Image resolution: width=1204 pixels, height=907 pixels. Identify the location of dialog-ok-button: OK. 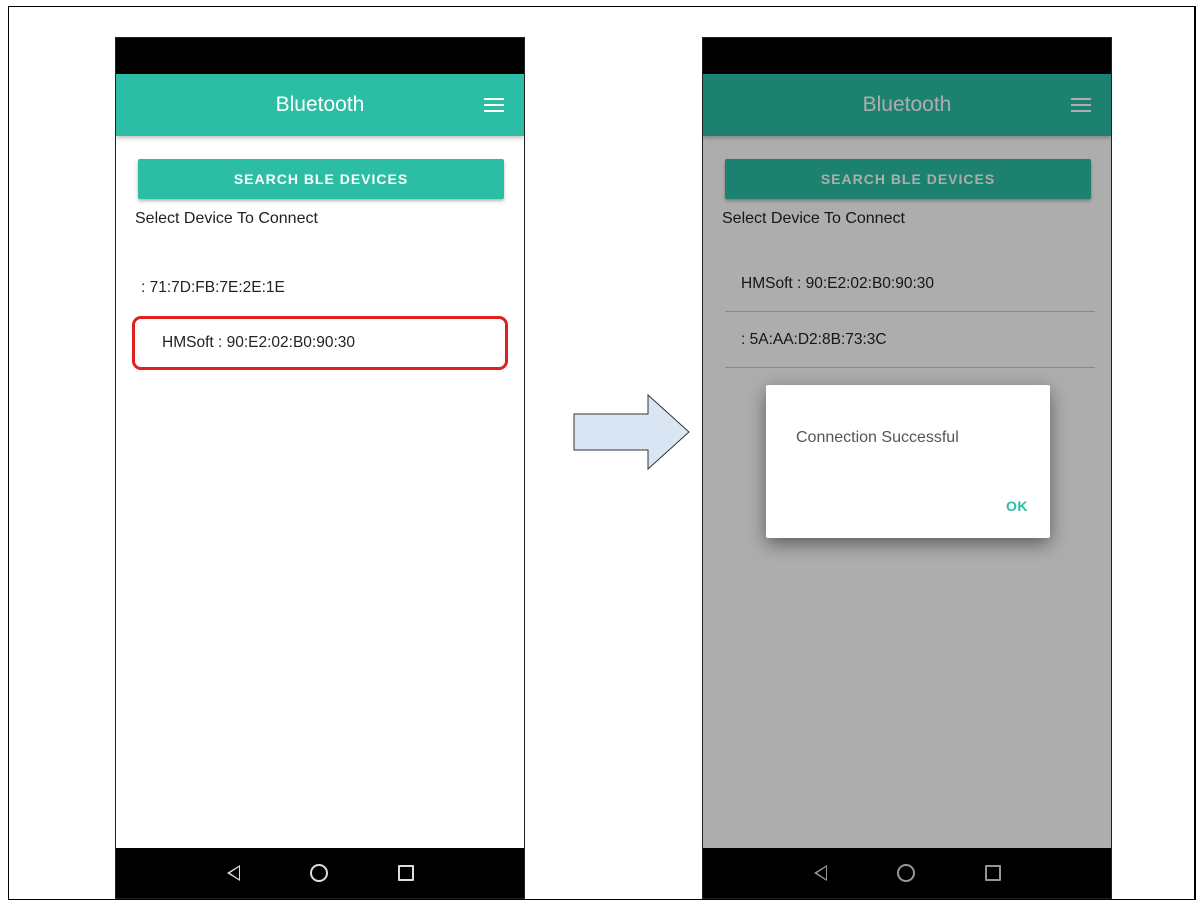
(1017, 506).